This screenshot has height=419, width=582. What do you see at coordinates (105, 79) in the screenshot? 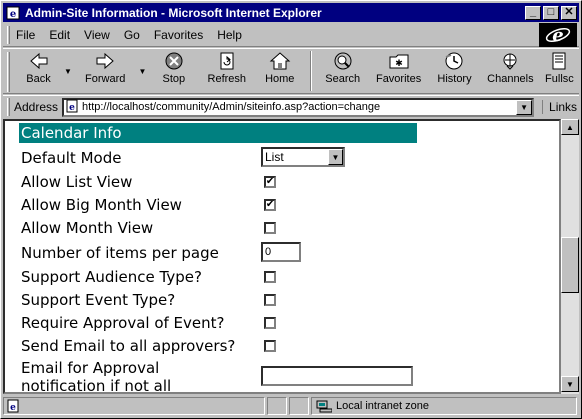
I see `forward-label: Forward` at bounding box center [105, 79].